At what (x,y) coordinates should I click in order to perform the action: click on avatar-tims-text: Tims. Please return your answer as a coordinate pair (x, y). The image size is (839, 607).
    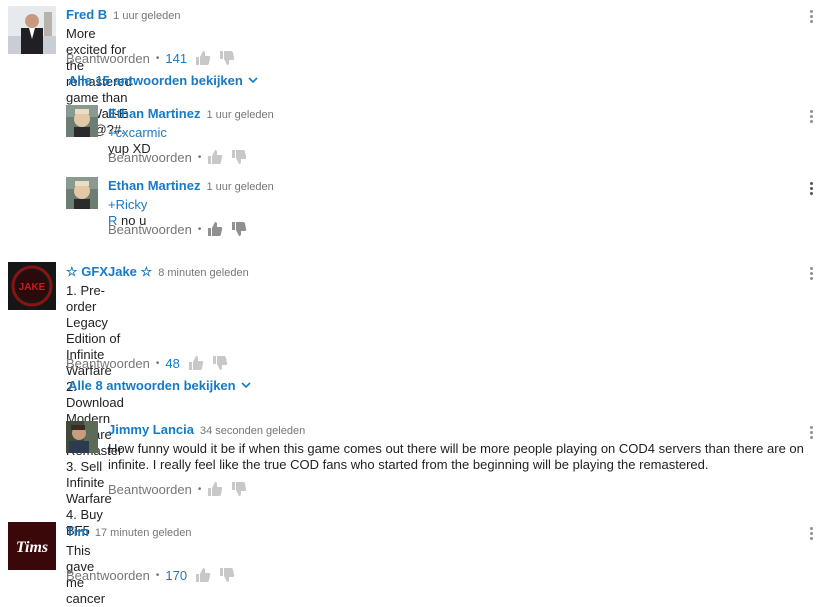
    Looking at the image, I should click on (32, 547).